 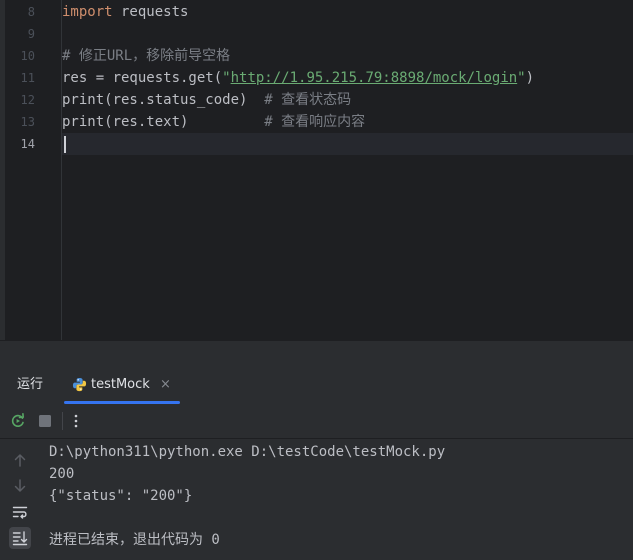 I want to click on tab-testmock: testMock ×, so click(x=122, y=385).